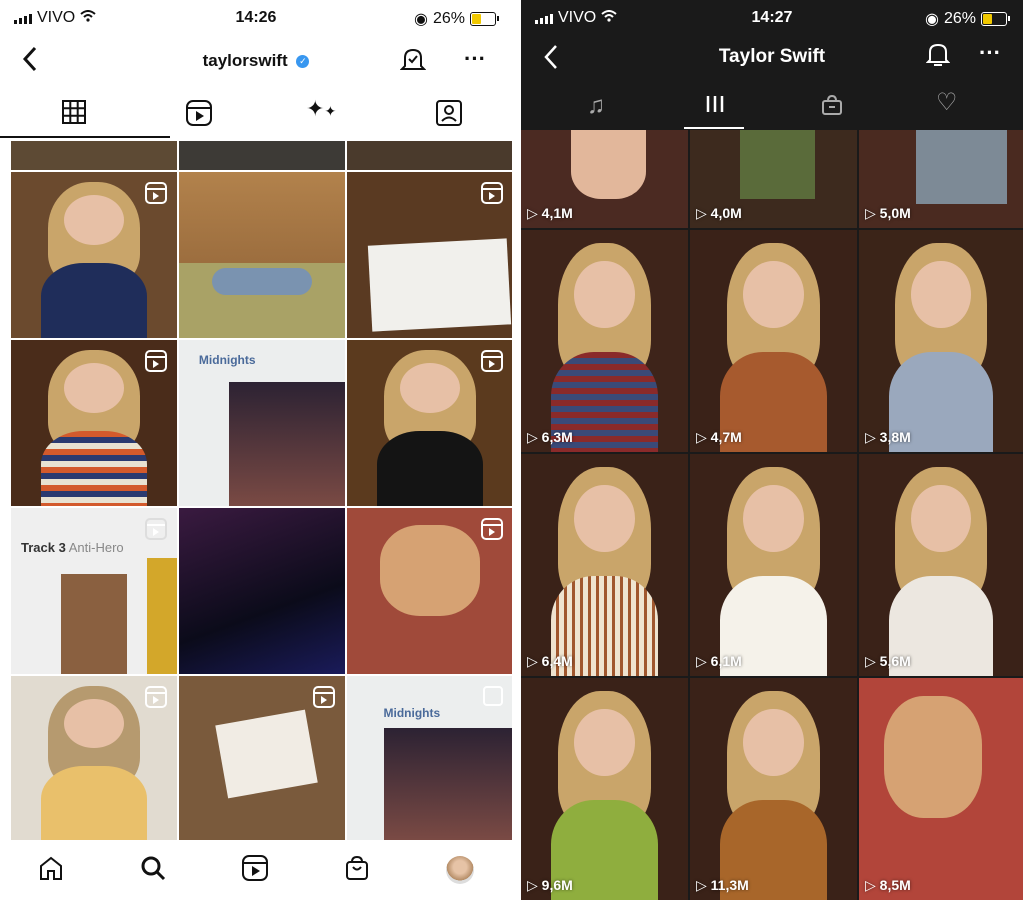  What do you see at coordinates (321, 109) in the screenshot?
I see `tab-guides-icon: ✦✦` at bounding box center [321, 109].